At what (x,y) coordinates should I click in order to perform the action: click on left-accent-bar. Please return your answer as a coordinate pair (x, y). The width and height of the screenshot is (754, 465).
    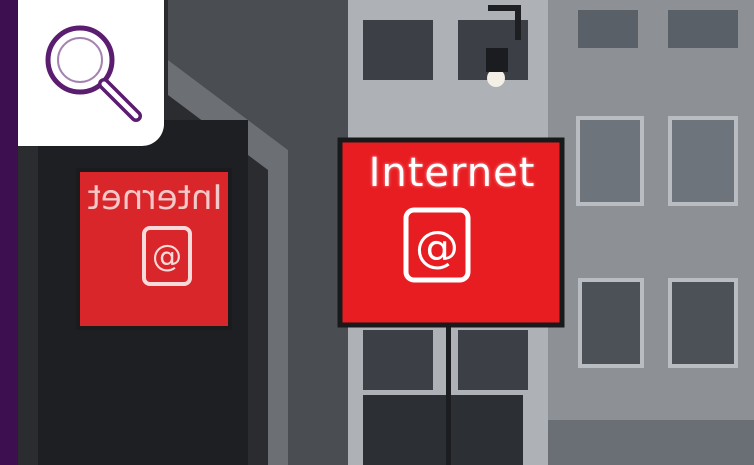
    Looking at the image, I should click on (9, 232).